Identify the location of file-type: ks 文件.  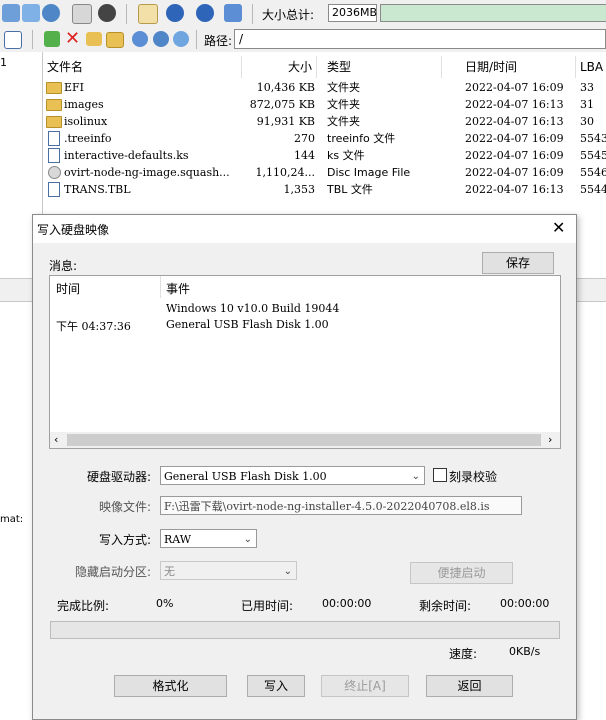
(346, 155).